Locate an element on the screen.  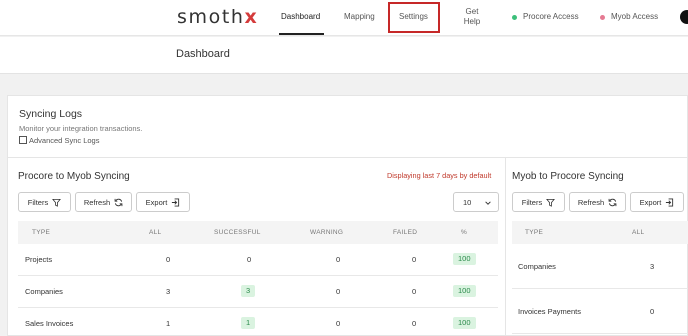
col-percent: % is located at coordinates (464, 232).